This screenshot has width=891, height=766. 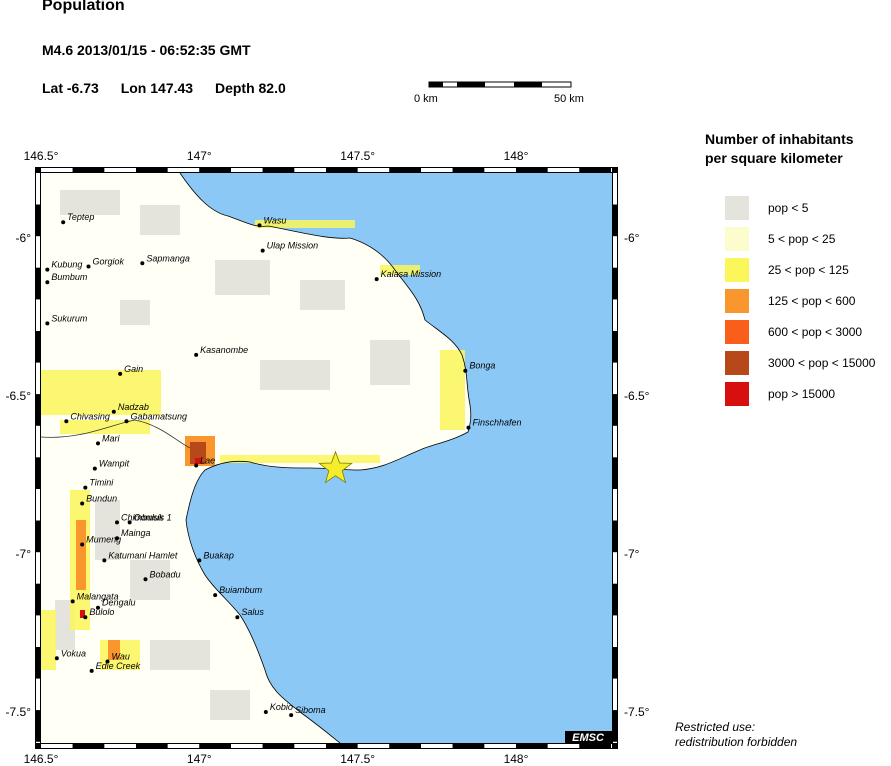 What do you see at coordinates (802, 394) in the screenshot?
I see `legend-label: pop > 15000` at bounding box center [802, 394].